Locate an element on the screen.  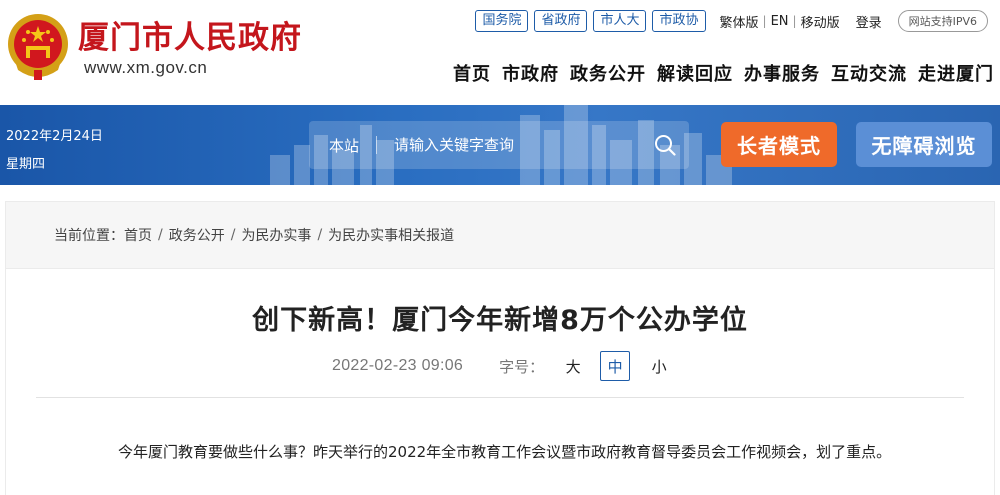
search-divider is located at coordinates (377, 145).